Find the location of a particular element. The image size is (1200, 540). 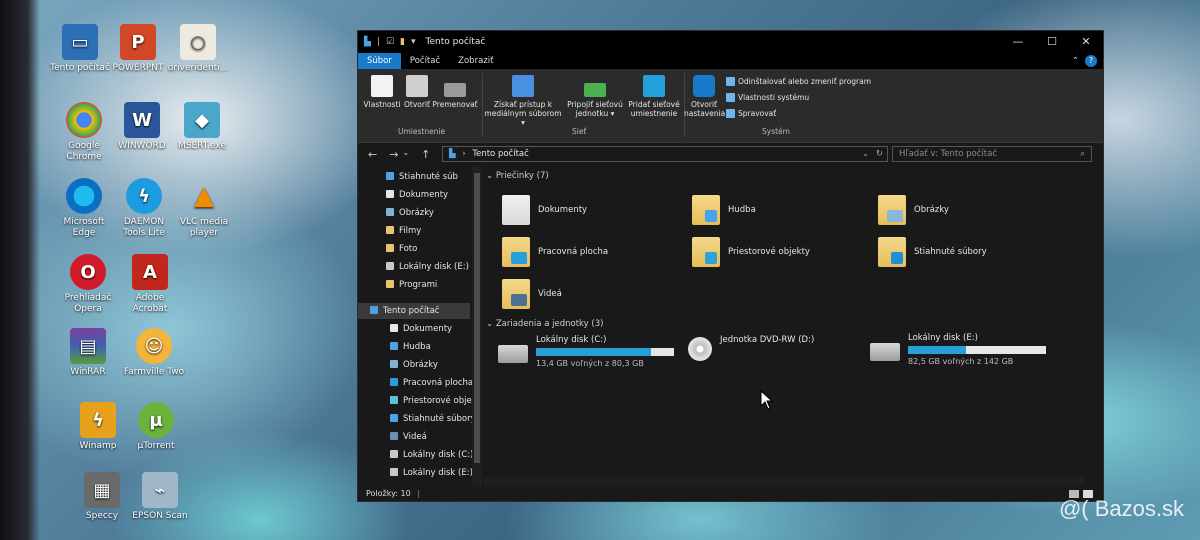

address-bar: ▙ › Tento počítač ⌄ ↻ is located at coordinates (665, 154).